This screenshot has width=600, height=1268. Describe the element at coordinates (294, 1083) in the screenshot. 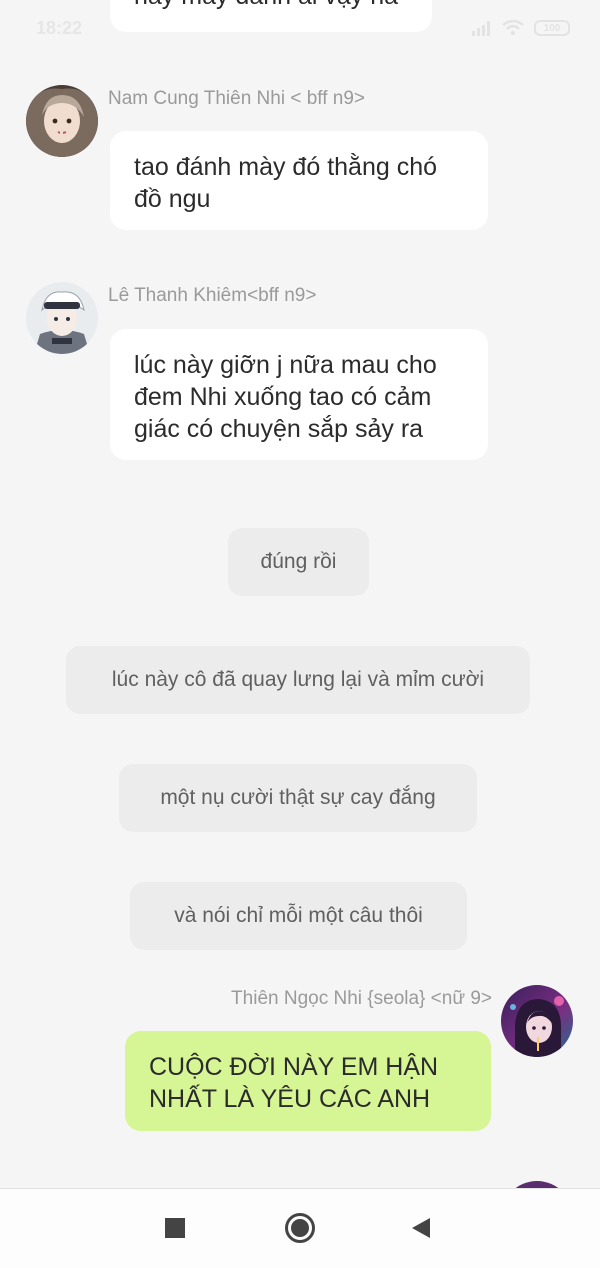

I see `own-message-text: CUỘC ĐỜI NÀY EM HẬN NHẤT LÀ YÊU CÁC ANH` at that location.